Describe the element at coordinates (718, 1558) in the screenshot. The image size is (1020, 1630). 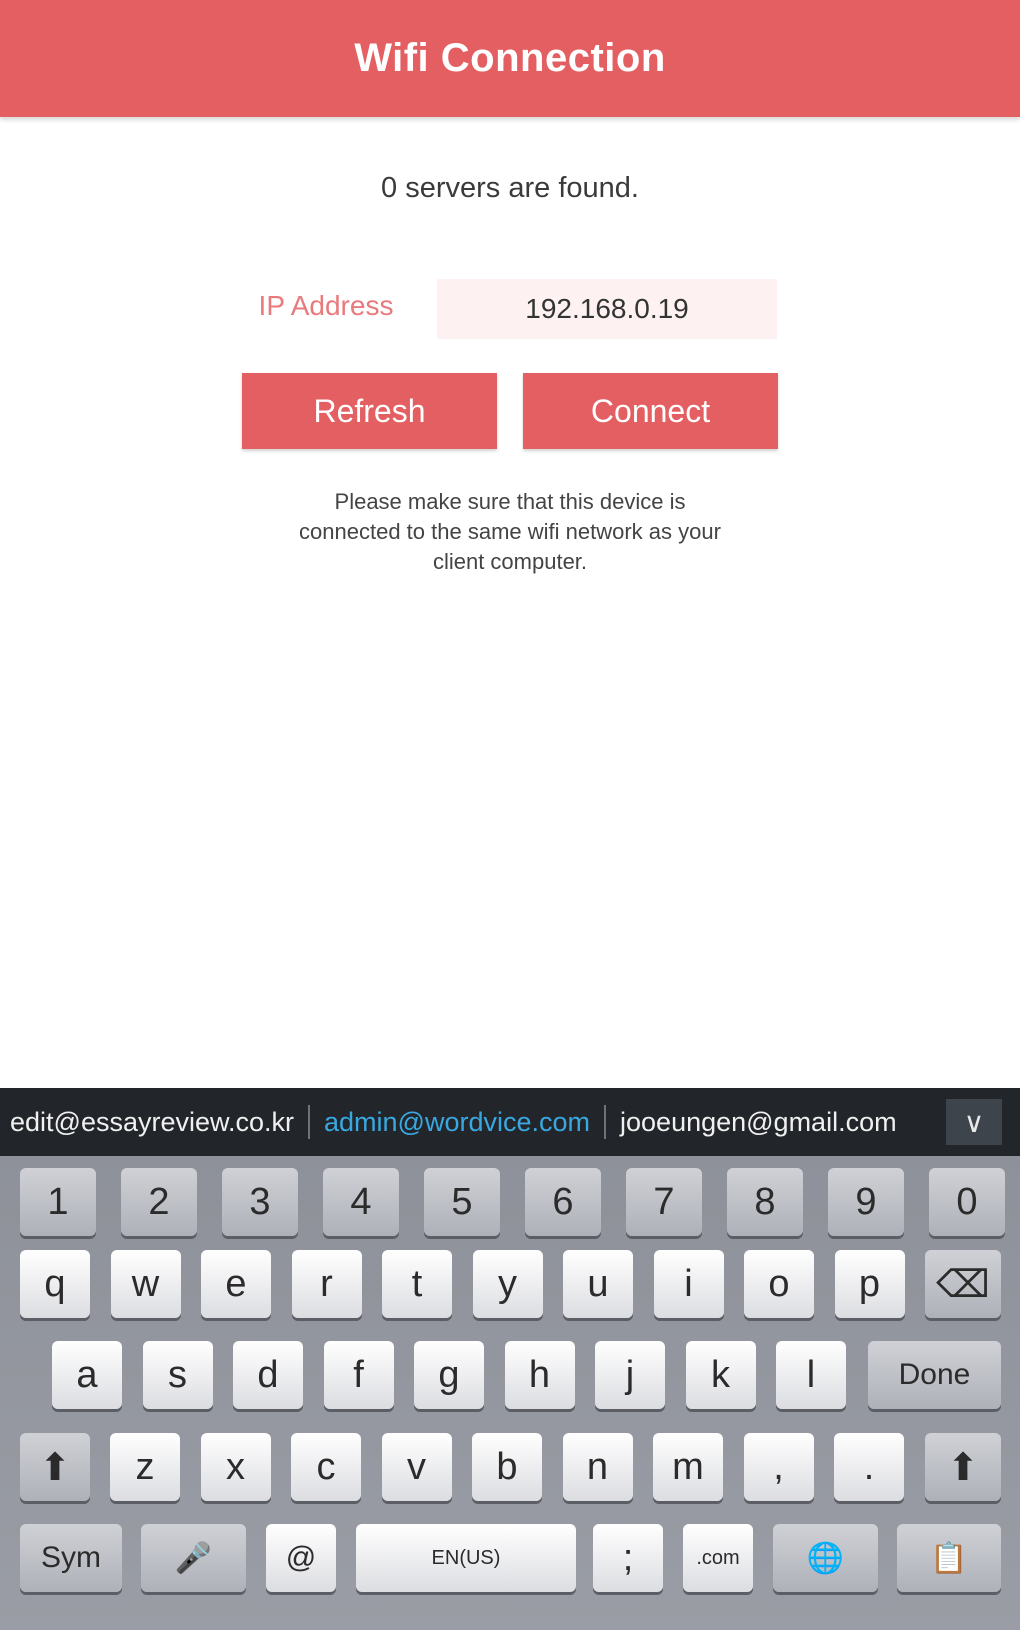
I see `dotcom-key: .com` at that location.